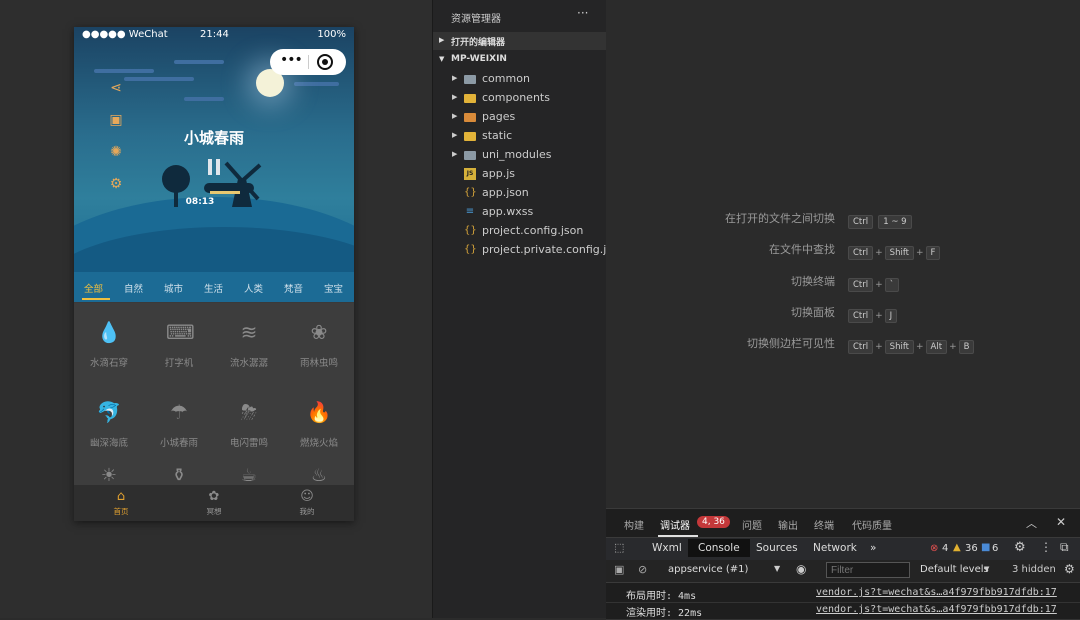 The height and width of the screenshot is (620, 1080). I want to click on cloud, so click(204, 99).